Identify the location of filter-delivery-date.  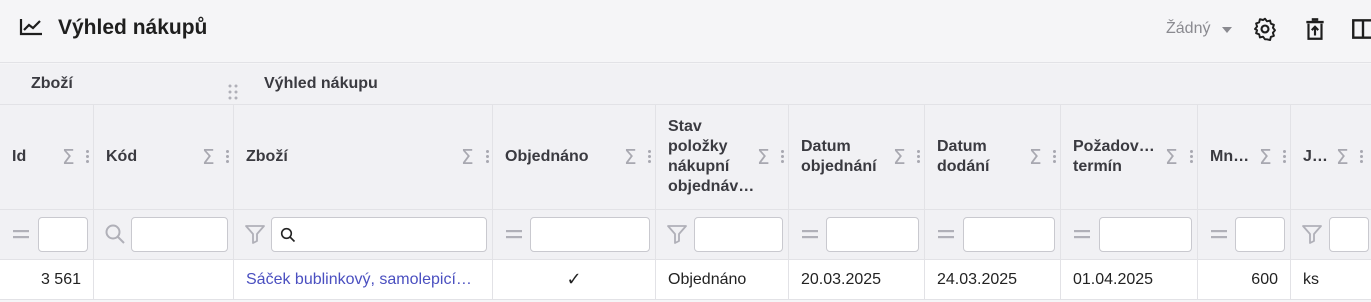
(993, 235).